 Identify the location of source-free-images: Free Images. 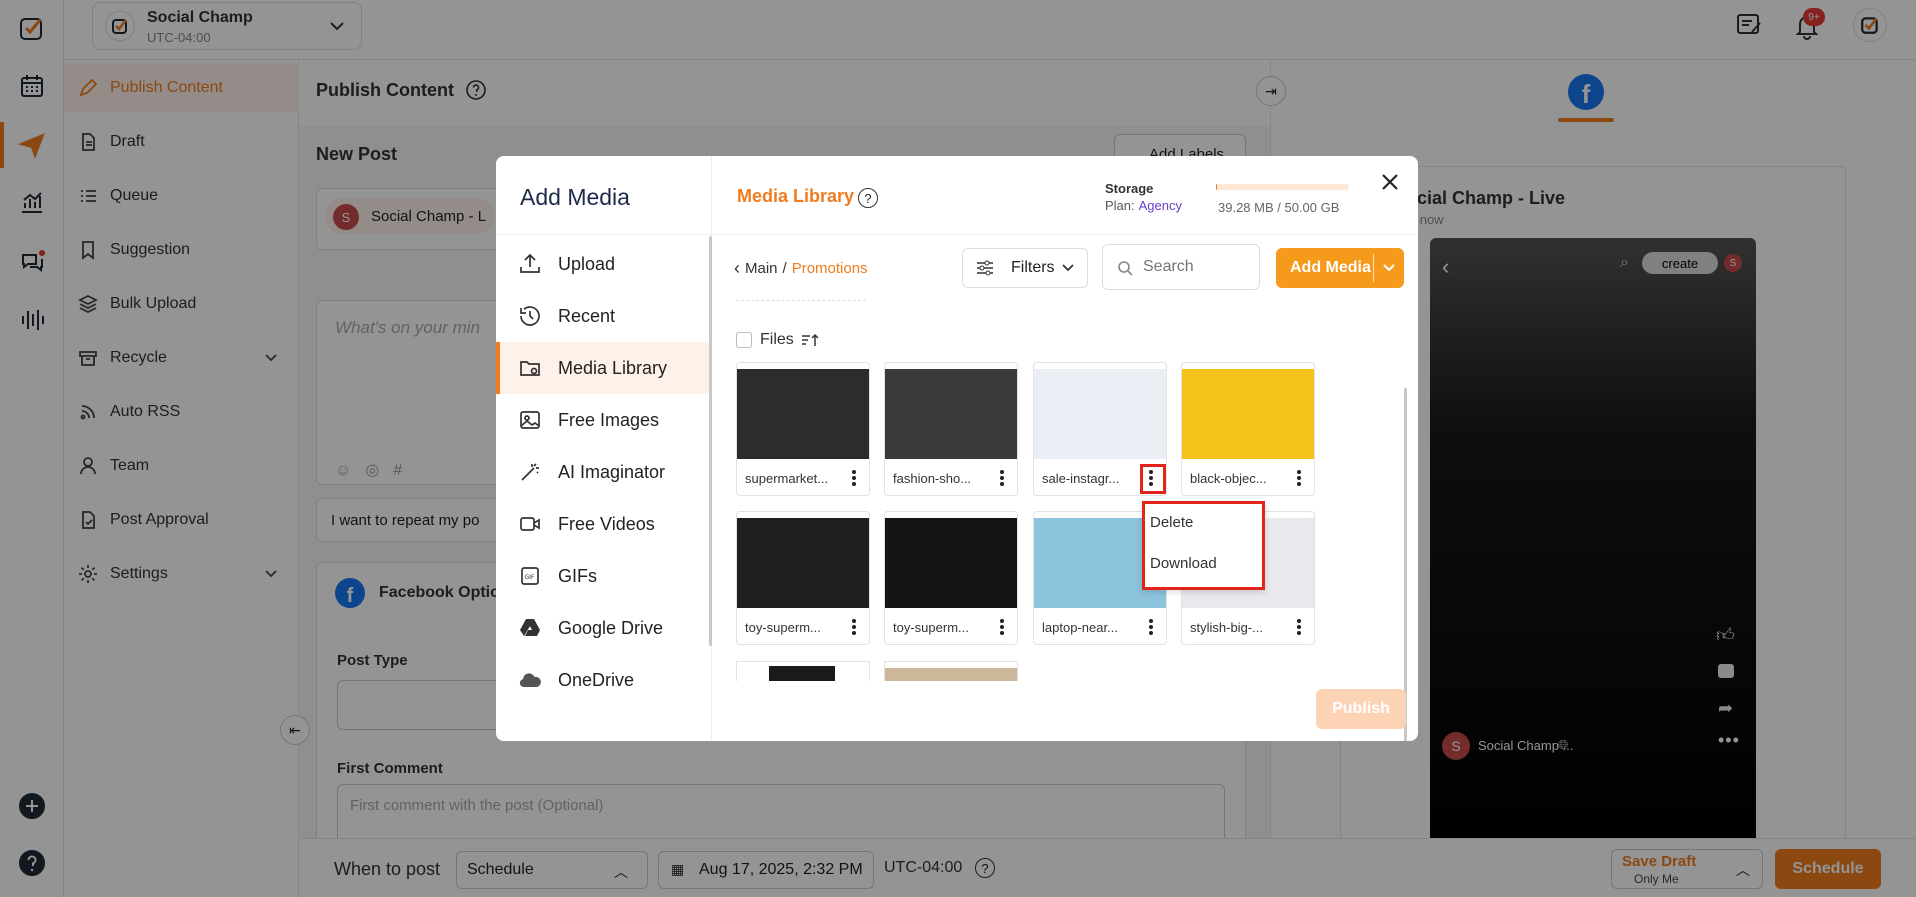
(604, 420).